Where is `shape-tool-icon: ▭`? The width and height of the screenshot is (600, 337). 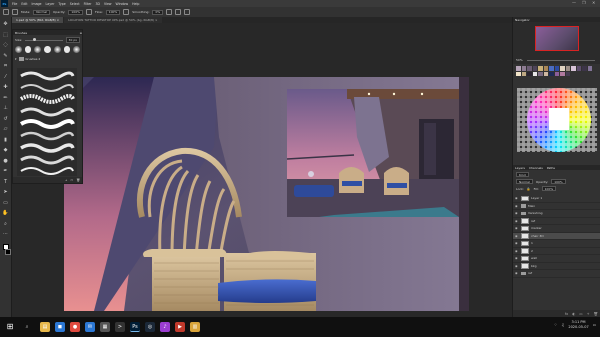
shape-tool-icon: ▭ is located at coordinates (5, 203).